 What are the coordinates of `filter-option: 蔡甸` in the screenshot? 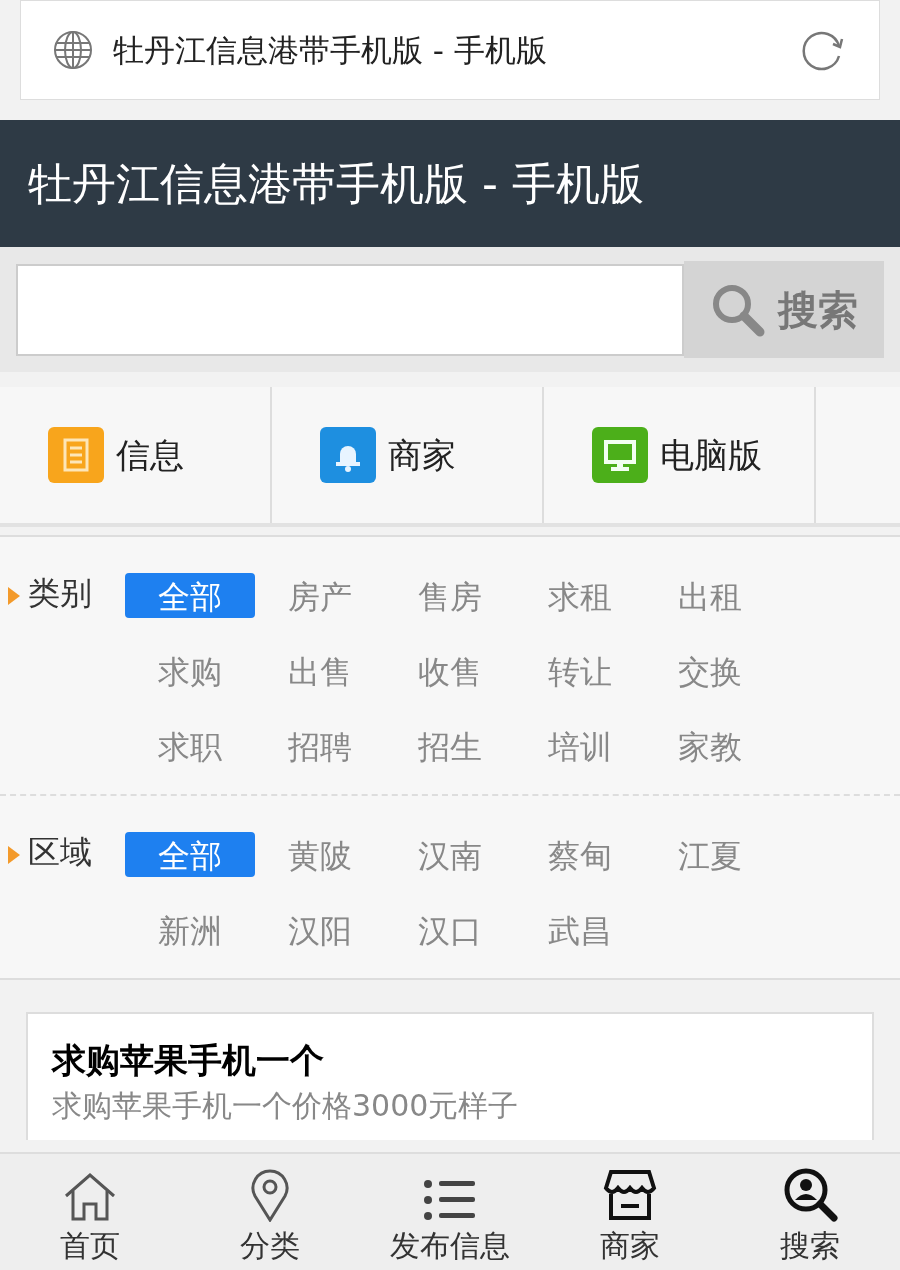 It's located at (580, 854).